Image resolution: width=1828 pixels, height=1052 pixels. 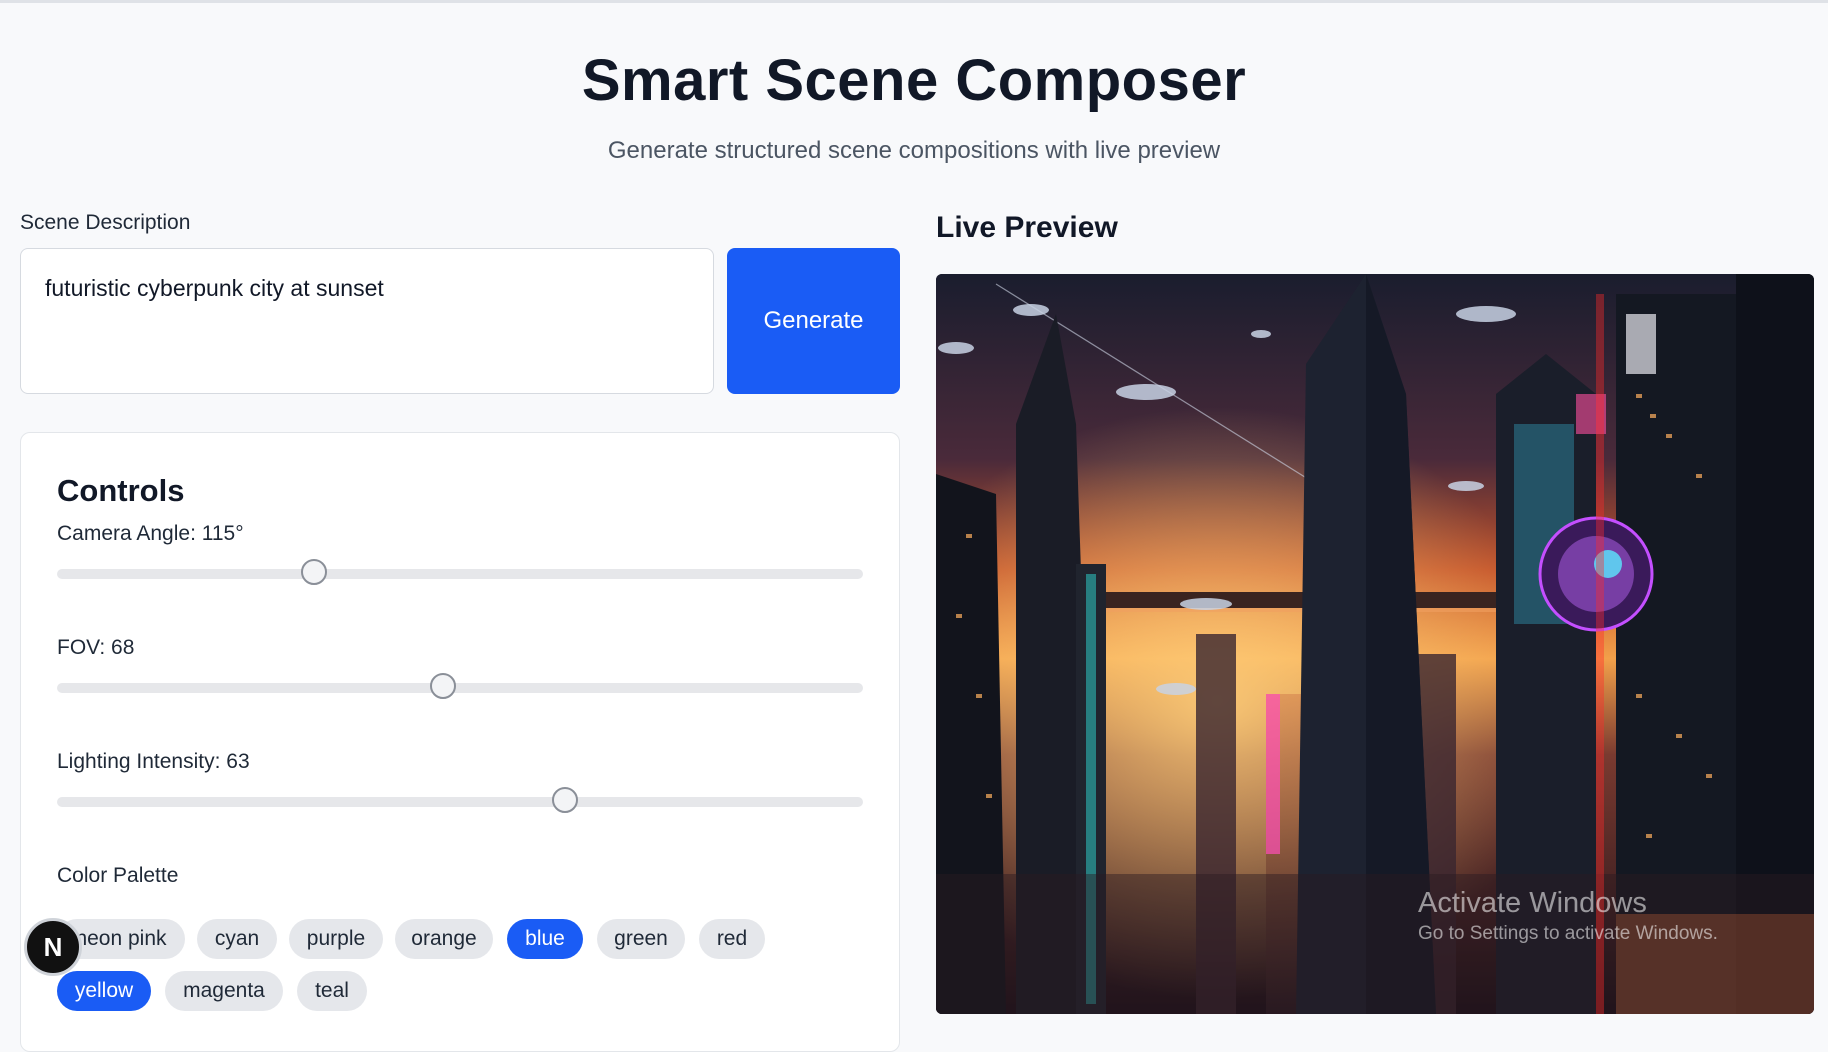 I want to click on palette-chip: blue, so click(x=545, y=939).